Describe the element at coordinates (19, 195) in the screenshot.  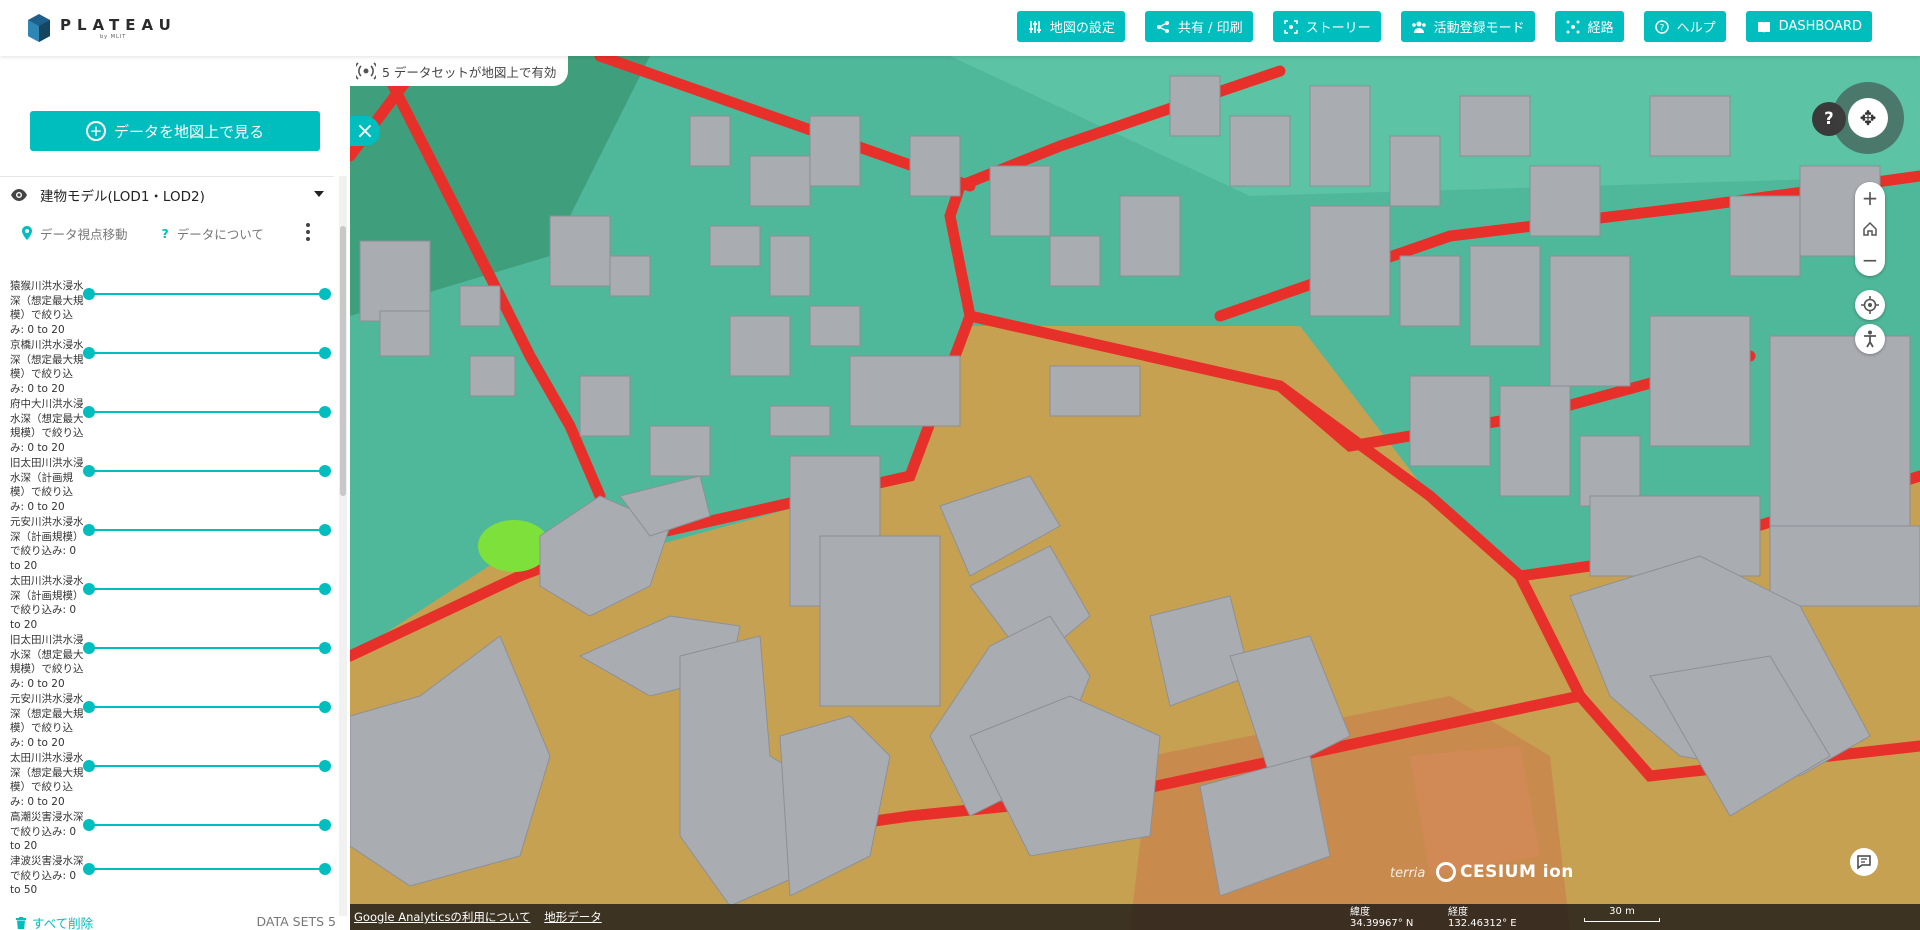
I see `eye-icon` at that location.